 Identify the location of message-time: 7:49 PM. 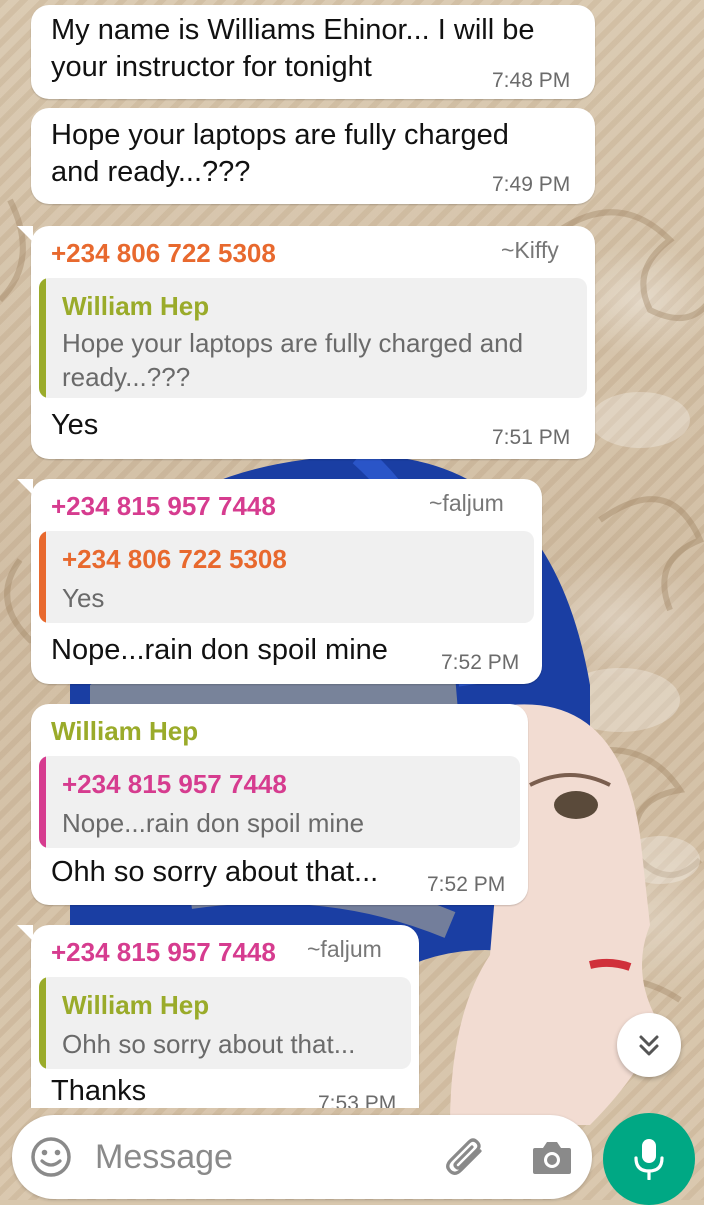
(531, 184).